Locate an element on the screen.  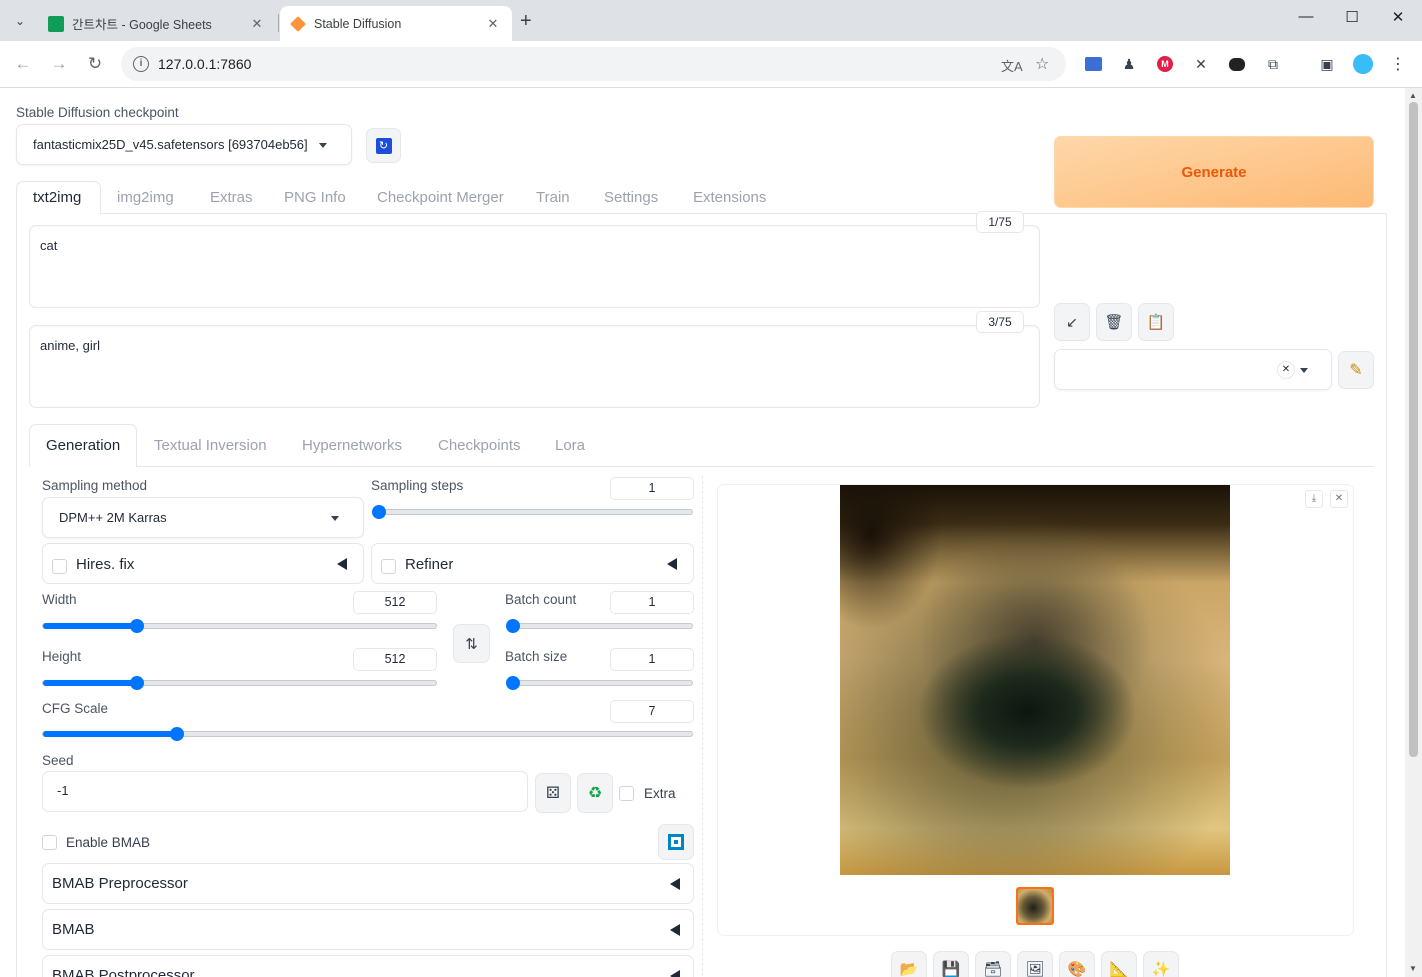
translate-icon: 文A is located at coordinates (1012, 65).